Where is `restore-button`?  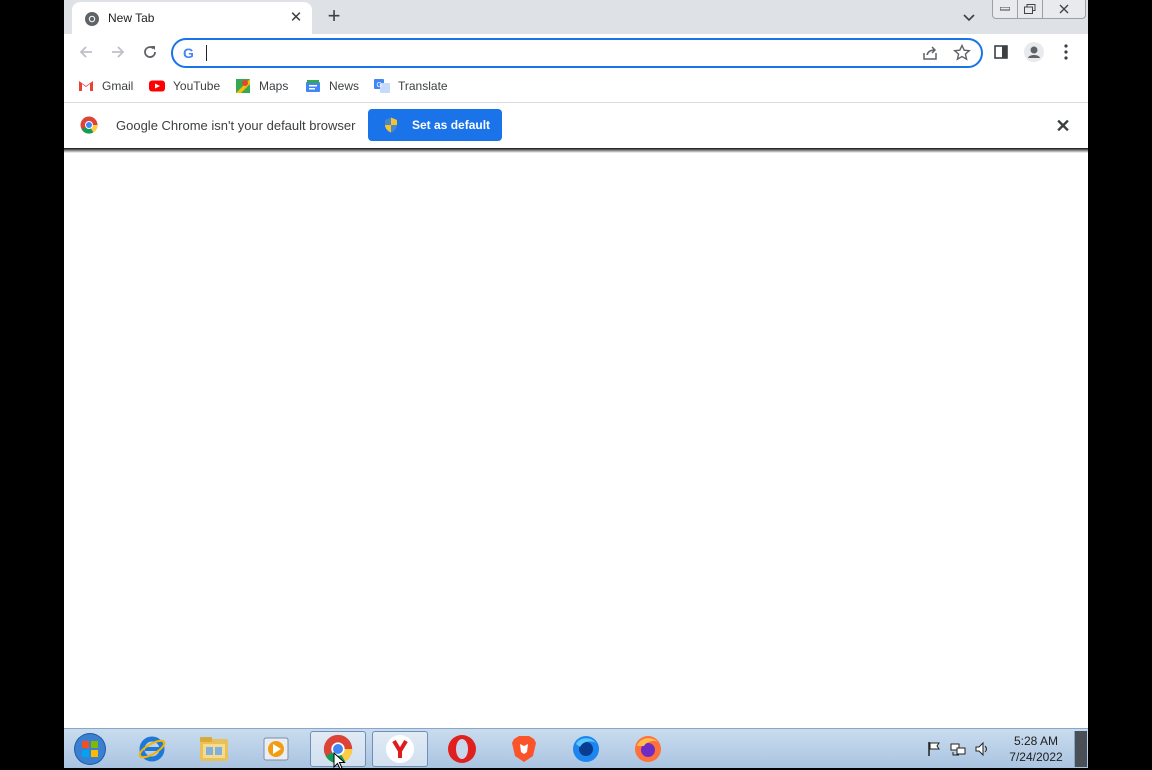 restore-button is located at coordinates (1030, 9).